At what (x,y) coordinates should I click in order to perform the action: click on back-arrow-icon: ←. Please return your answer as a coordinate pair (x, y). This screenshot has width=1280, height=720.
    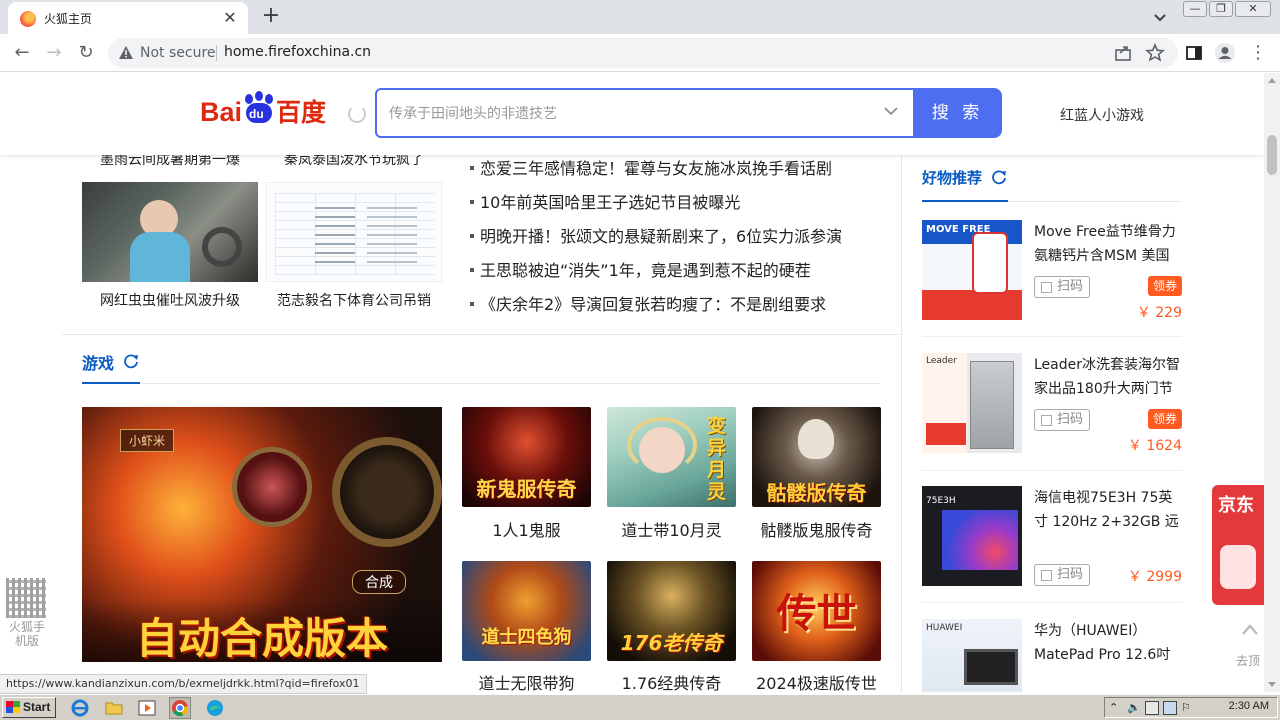
    Looking at the image, I should click on (22, 53).